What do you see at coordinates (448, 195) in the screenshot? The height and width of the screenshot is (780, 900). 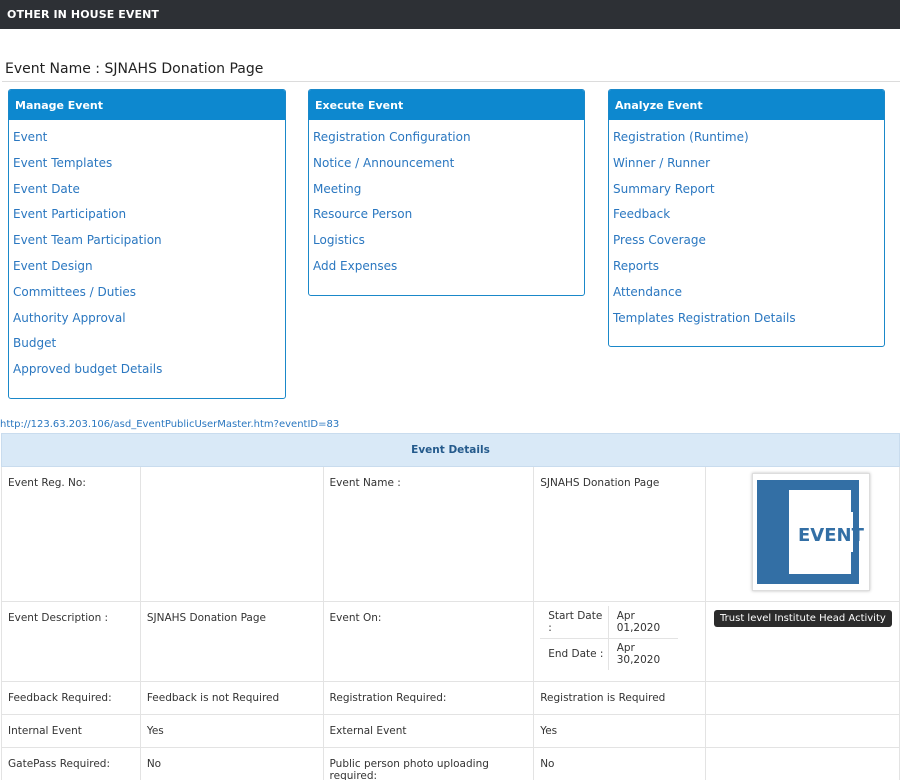 I see `link-meeting: Meeting` at bounding box center [448, 195].